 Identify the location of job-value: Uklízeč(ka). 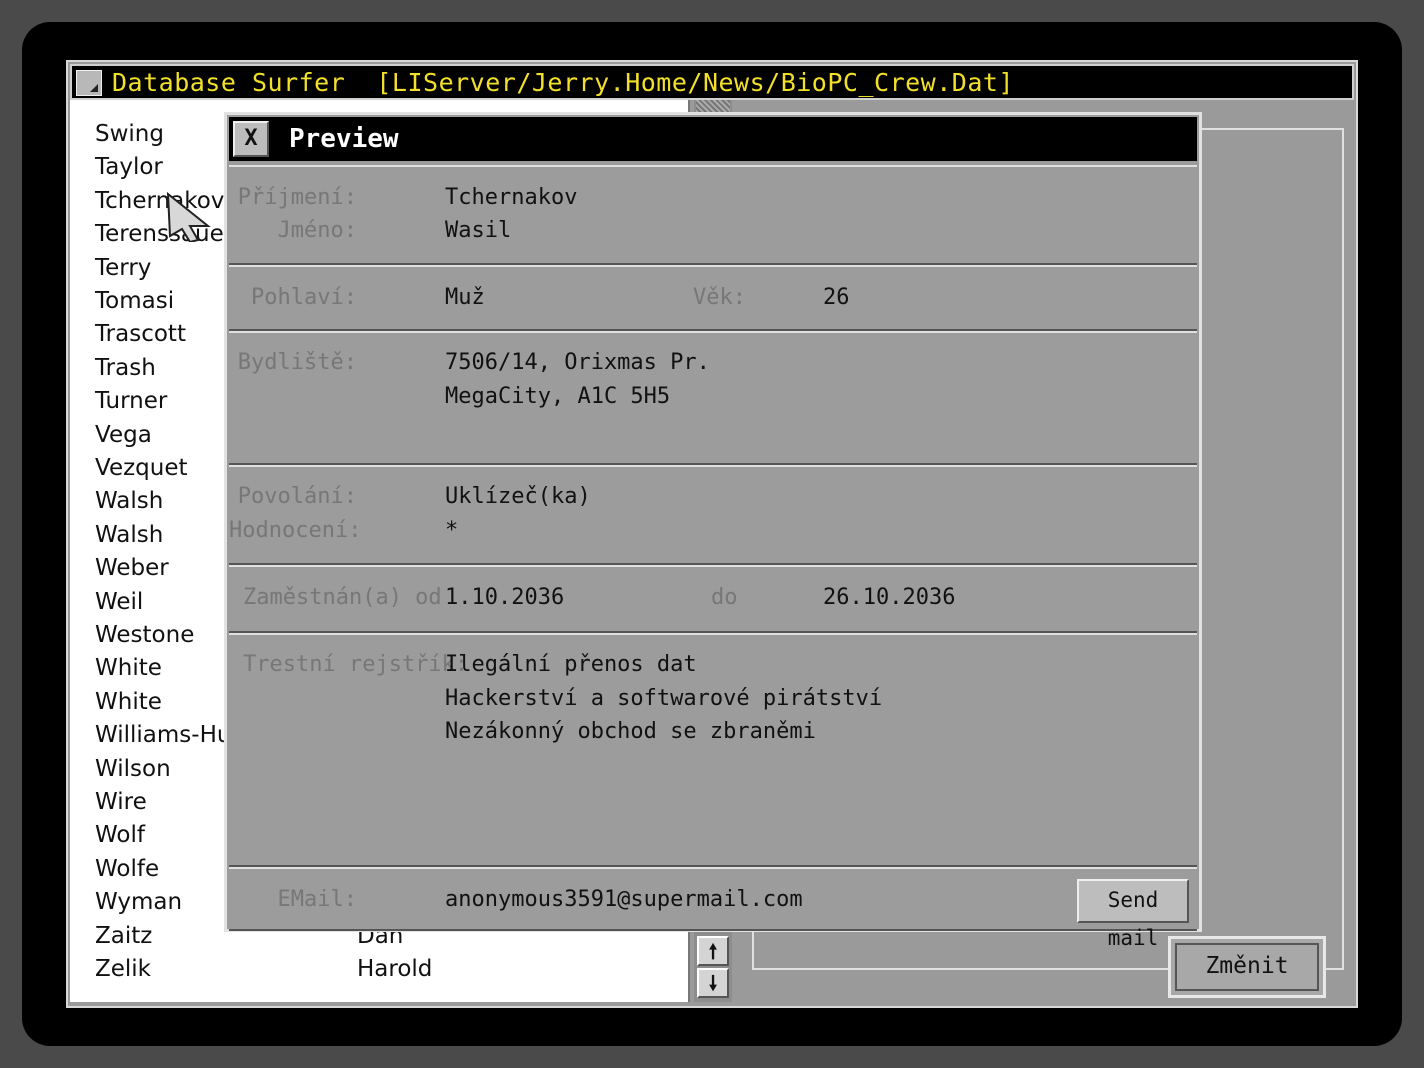
(518, 496).